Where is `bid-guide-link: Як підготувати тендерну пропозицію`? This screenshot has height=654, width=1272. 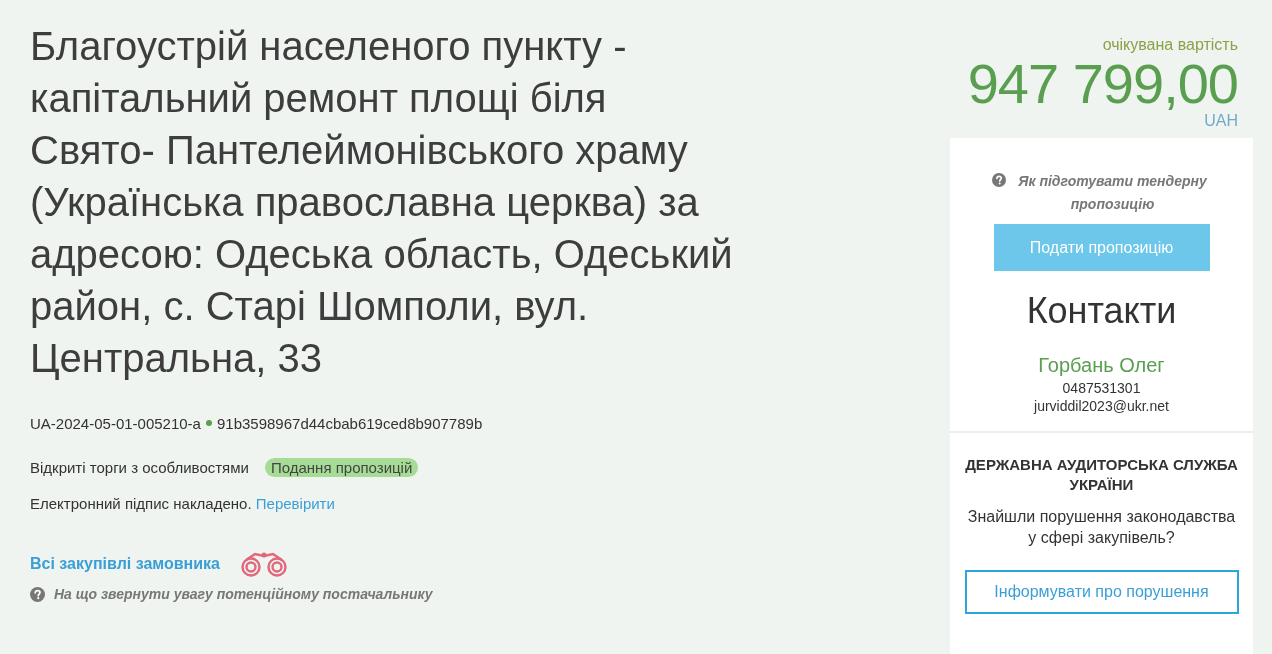 bid-guide-link: Як підготувати тендерну пропозицію is located at coordinates (1112, 193).